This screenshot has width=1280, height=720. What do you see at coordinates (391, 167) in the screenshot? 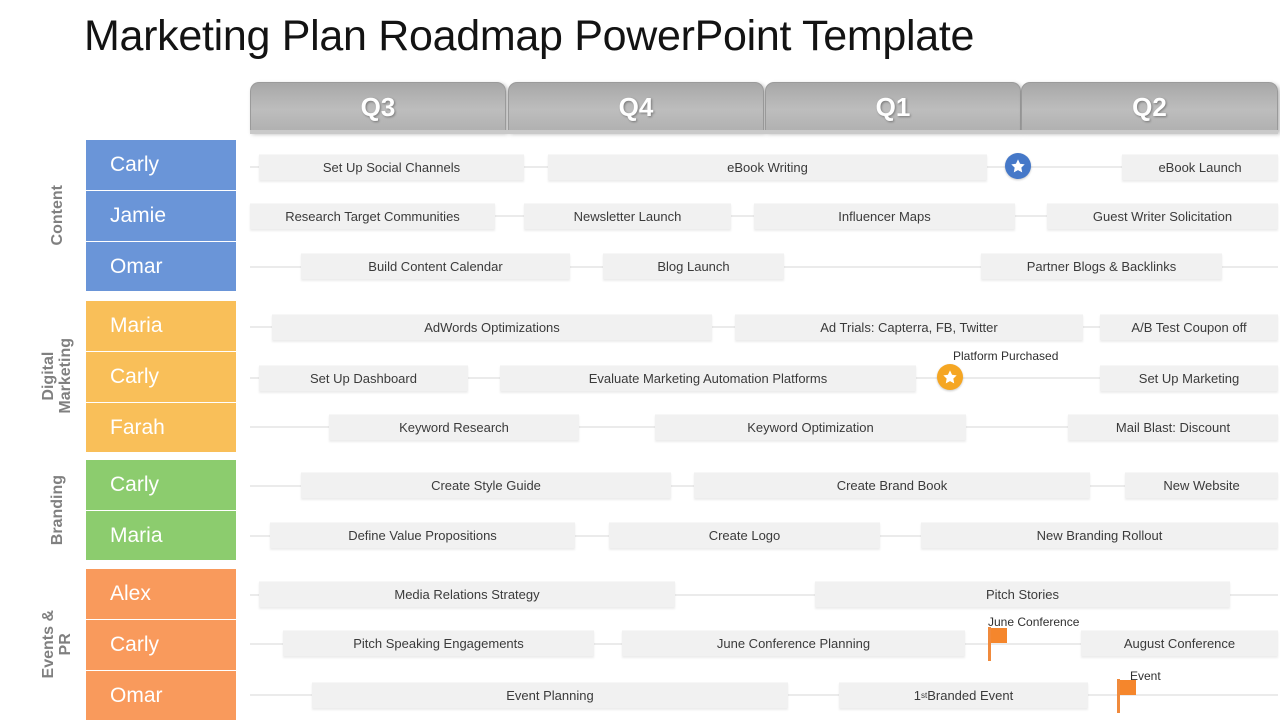
I see `task-bar: Set Up Social Channels` at bounding box center [391, 167].